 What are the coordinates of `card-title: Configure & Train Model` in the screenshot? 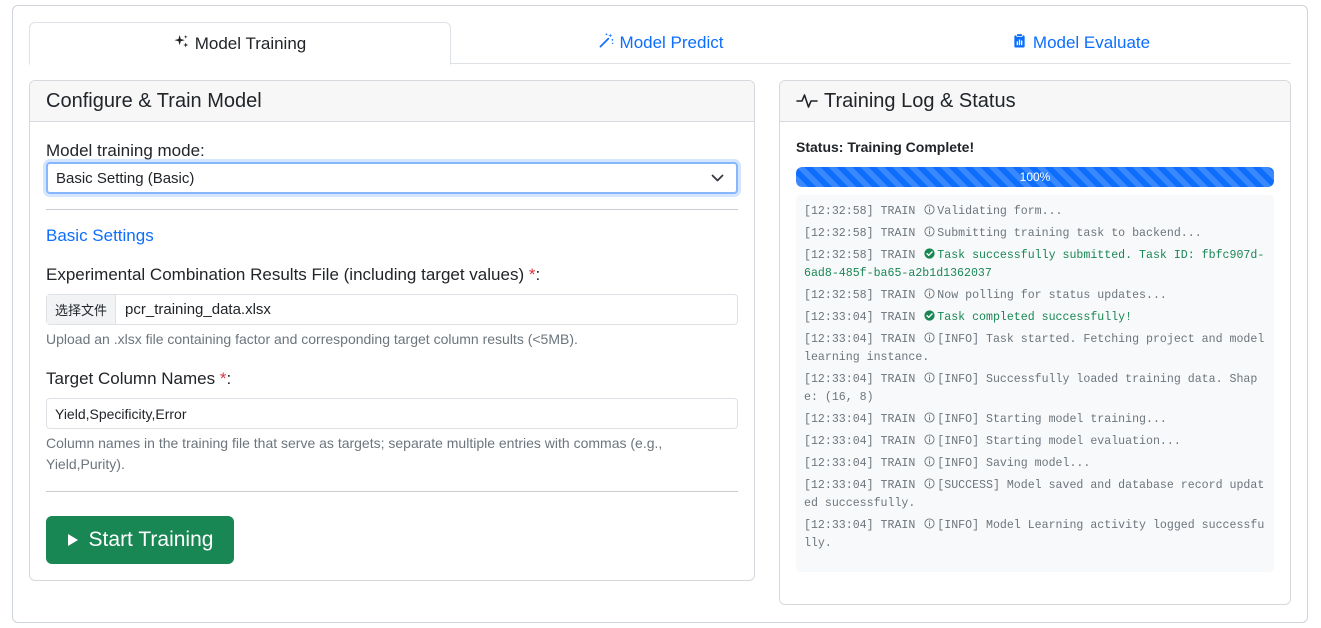 It's located at (154, 100).